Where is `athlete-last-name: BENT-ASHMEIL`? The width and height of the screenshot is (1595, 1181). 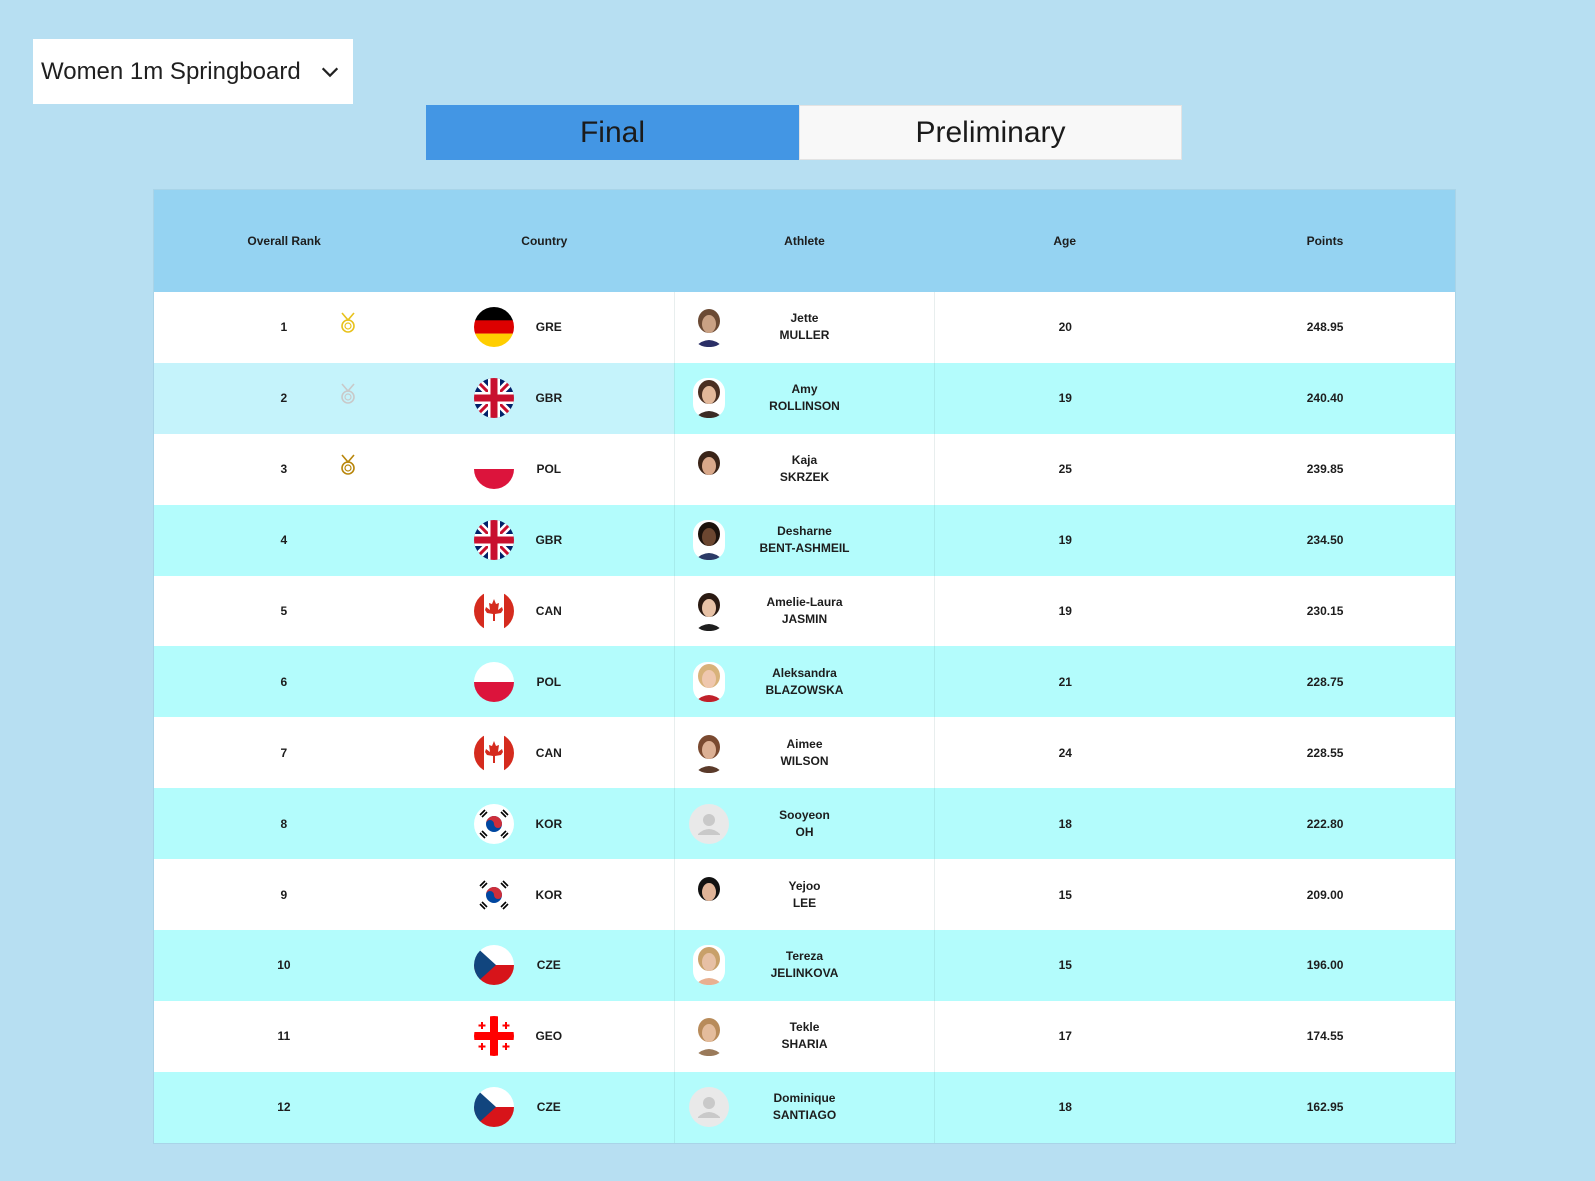
athlete-last-name: BENT-ASHMEIL is located at coordinates (804, 548).